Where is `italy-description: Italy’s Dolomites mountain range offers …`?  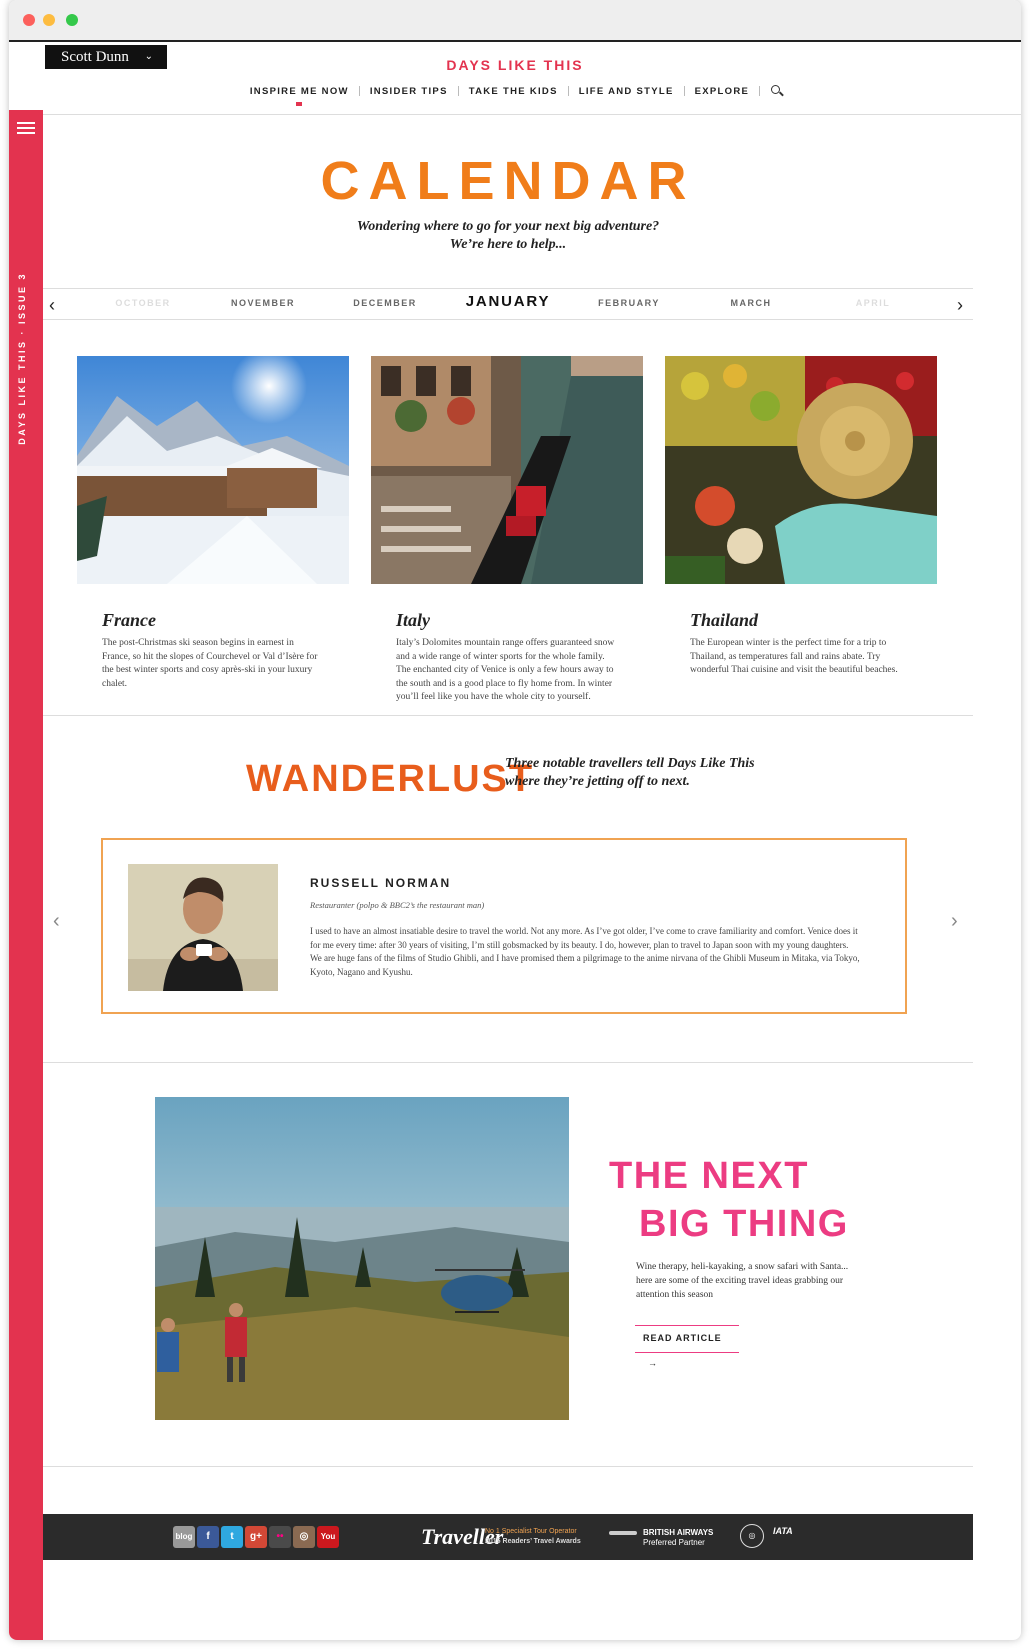
italy-description: Italy’s Dolomites mountain range offers … is located at coordinates (505, 670).